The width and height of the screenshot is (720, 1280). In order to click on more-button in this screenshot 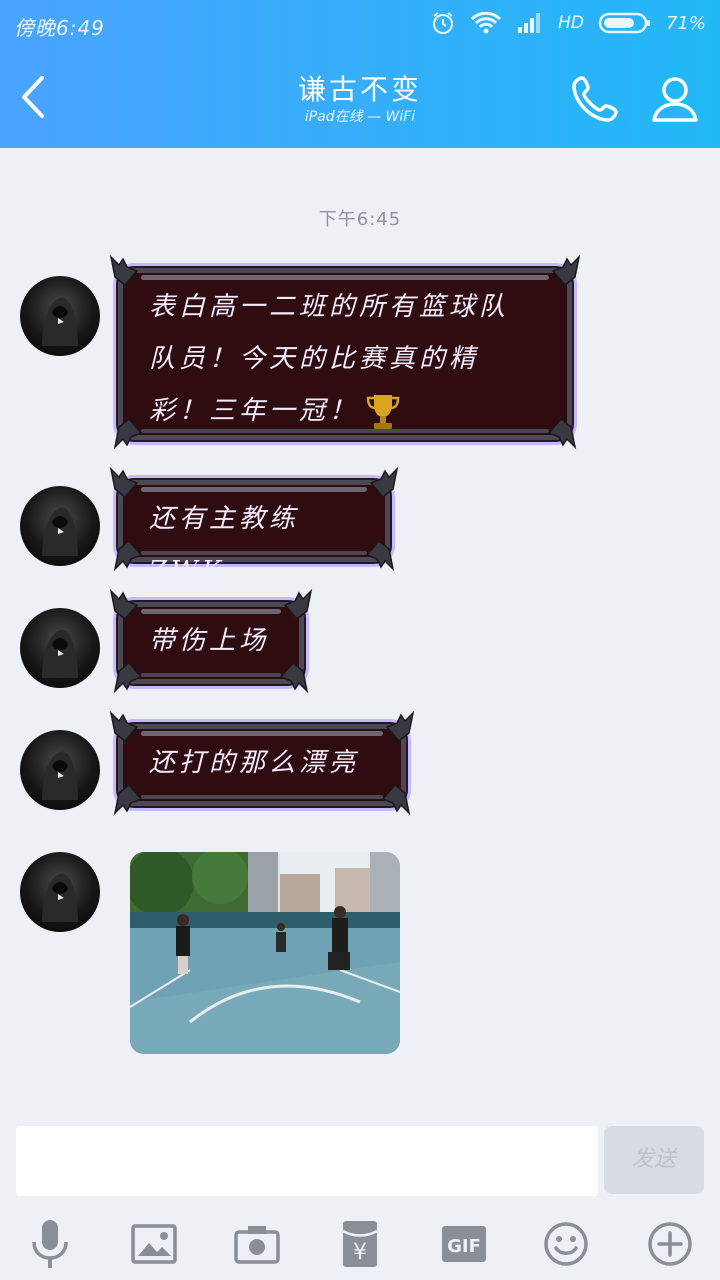, I will do `click(670, 1244)`.